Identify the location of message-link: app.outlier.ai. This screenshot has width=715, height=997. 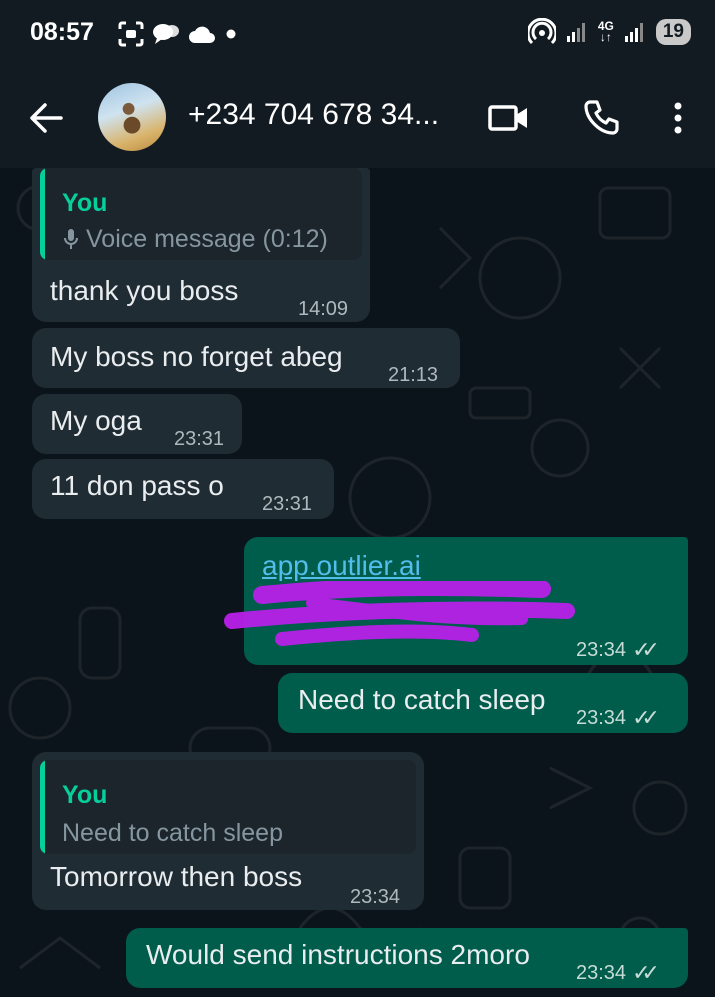
(341, 566).